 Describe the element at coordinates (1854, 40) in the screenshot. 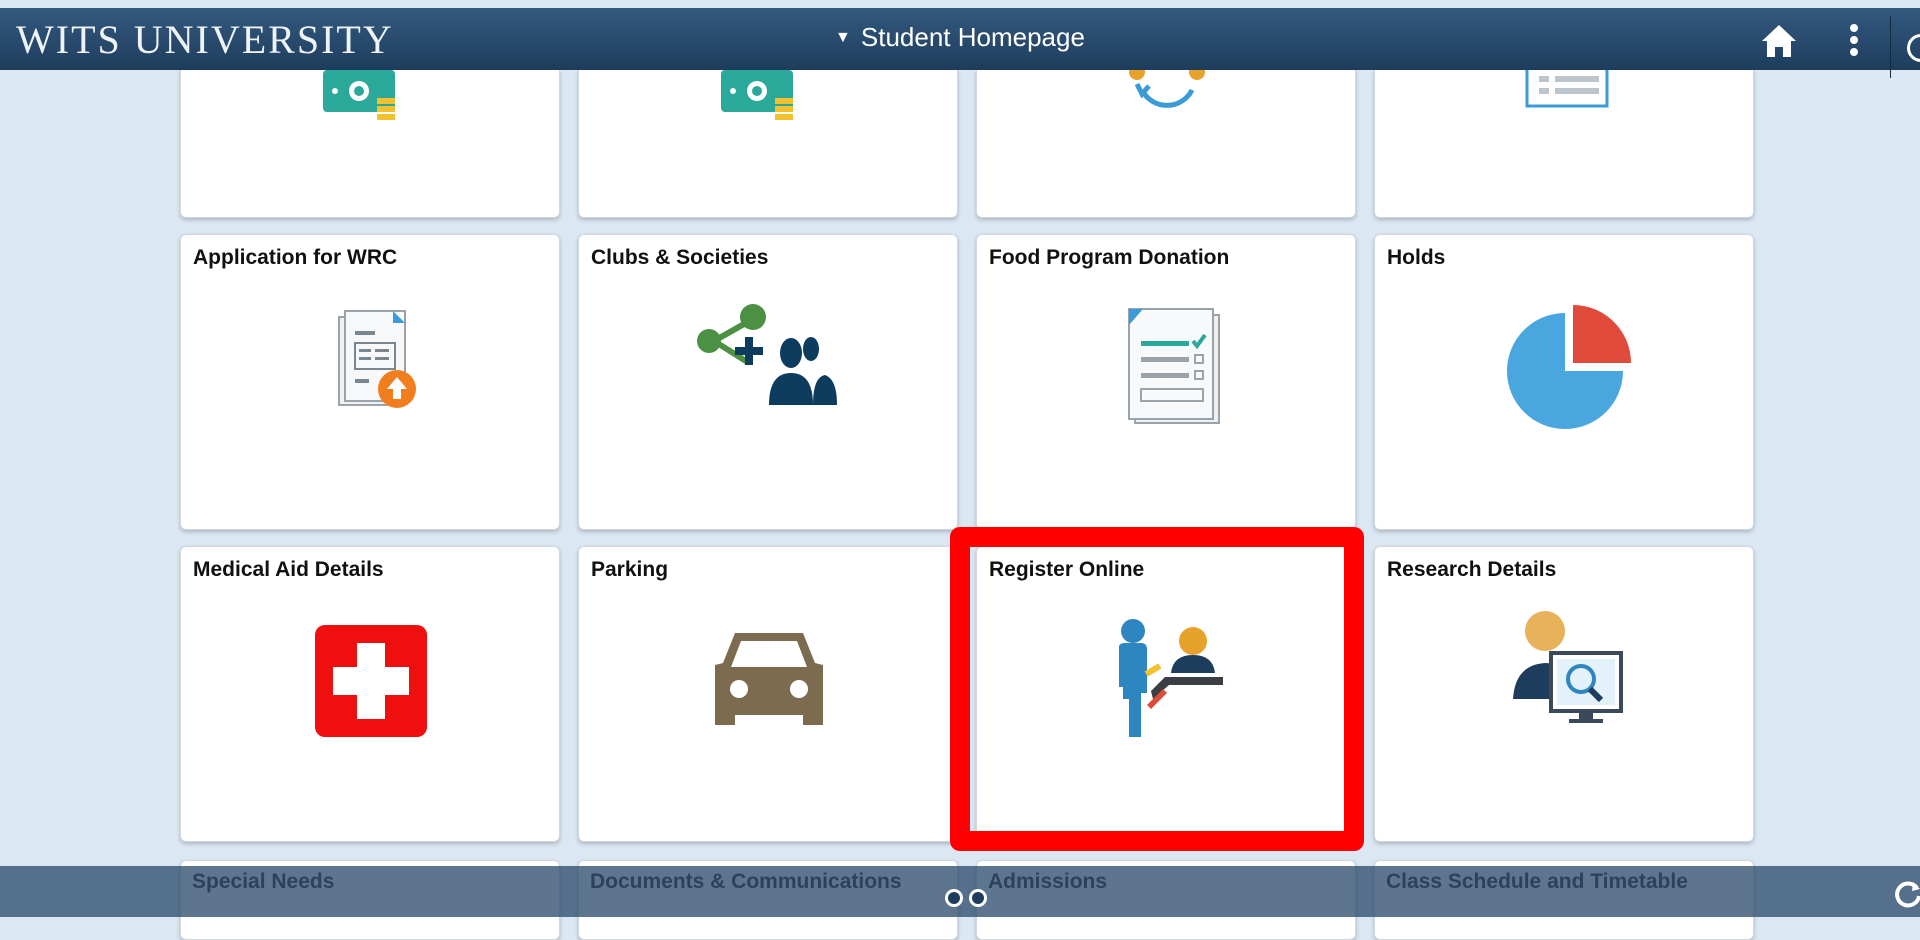

I see `vertical-dots-icon` at that location.